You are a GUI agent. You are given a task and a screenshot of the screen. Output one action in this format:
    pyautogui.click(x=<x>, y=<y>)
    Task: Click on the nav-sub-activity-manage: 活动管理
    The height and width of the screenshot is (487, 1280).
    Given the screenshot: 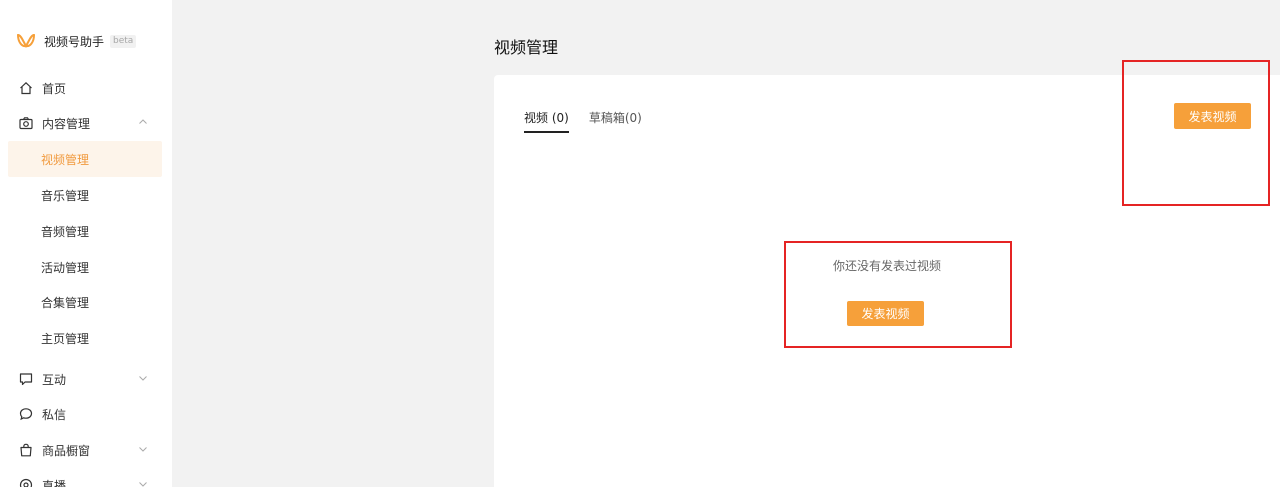 What is the action you would take?
    pyautogui.click(x=85, y=267)
    